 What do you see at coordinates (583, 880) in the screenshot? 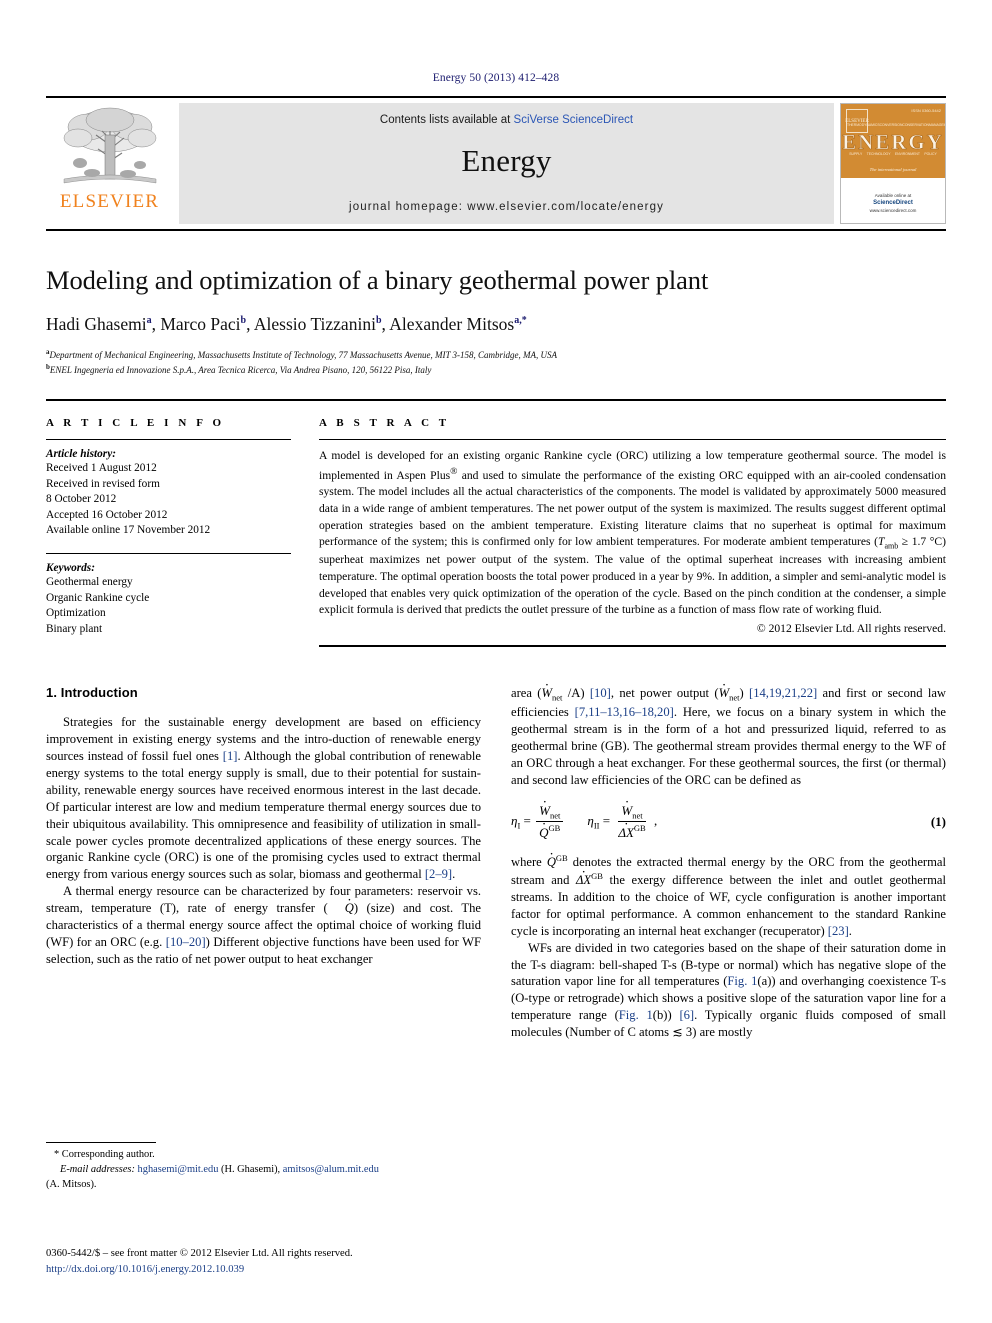
I see `variable-delta-x: ΔX` at bounding box center [583, 880].